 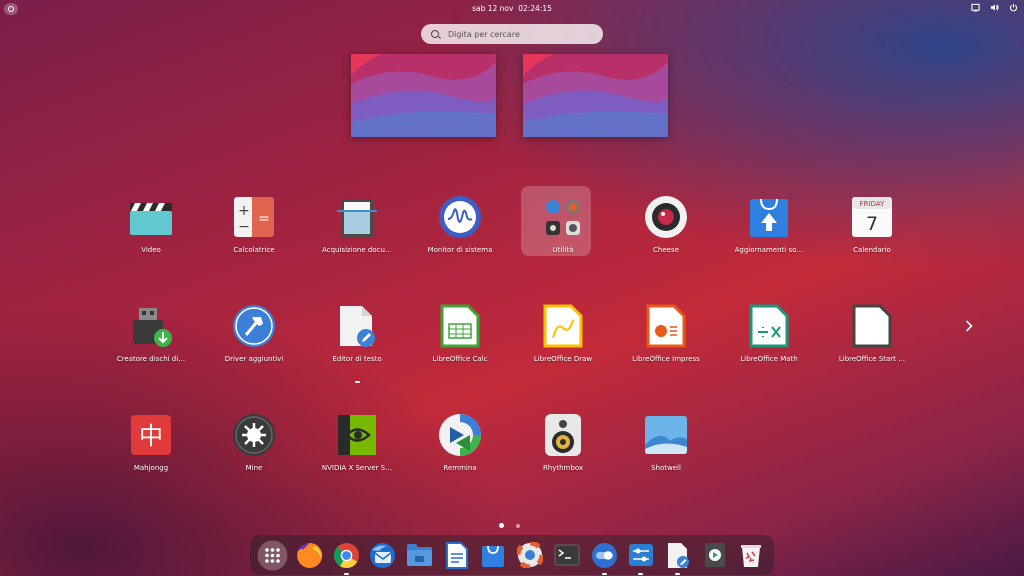 I want to click on page-dot, so click(x=518, y=525).